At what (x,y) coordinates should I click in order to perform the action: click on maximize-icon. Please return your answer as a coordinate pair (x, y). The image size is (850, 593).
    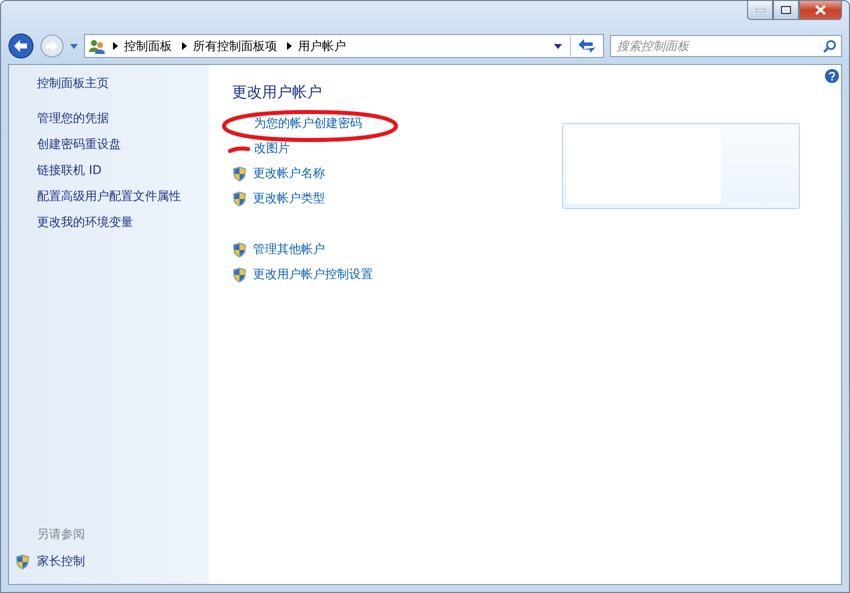
    Looking at the image, I should click on (786, 10).